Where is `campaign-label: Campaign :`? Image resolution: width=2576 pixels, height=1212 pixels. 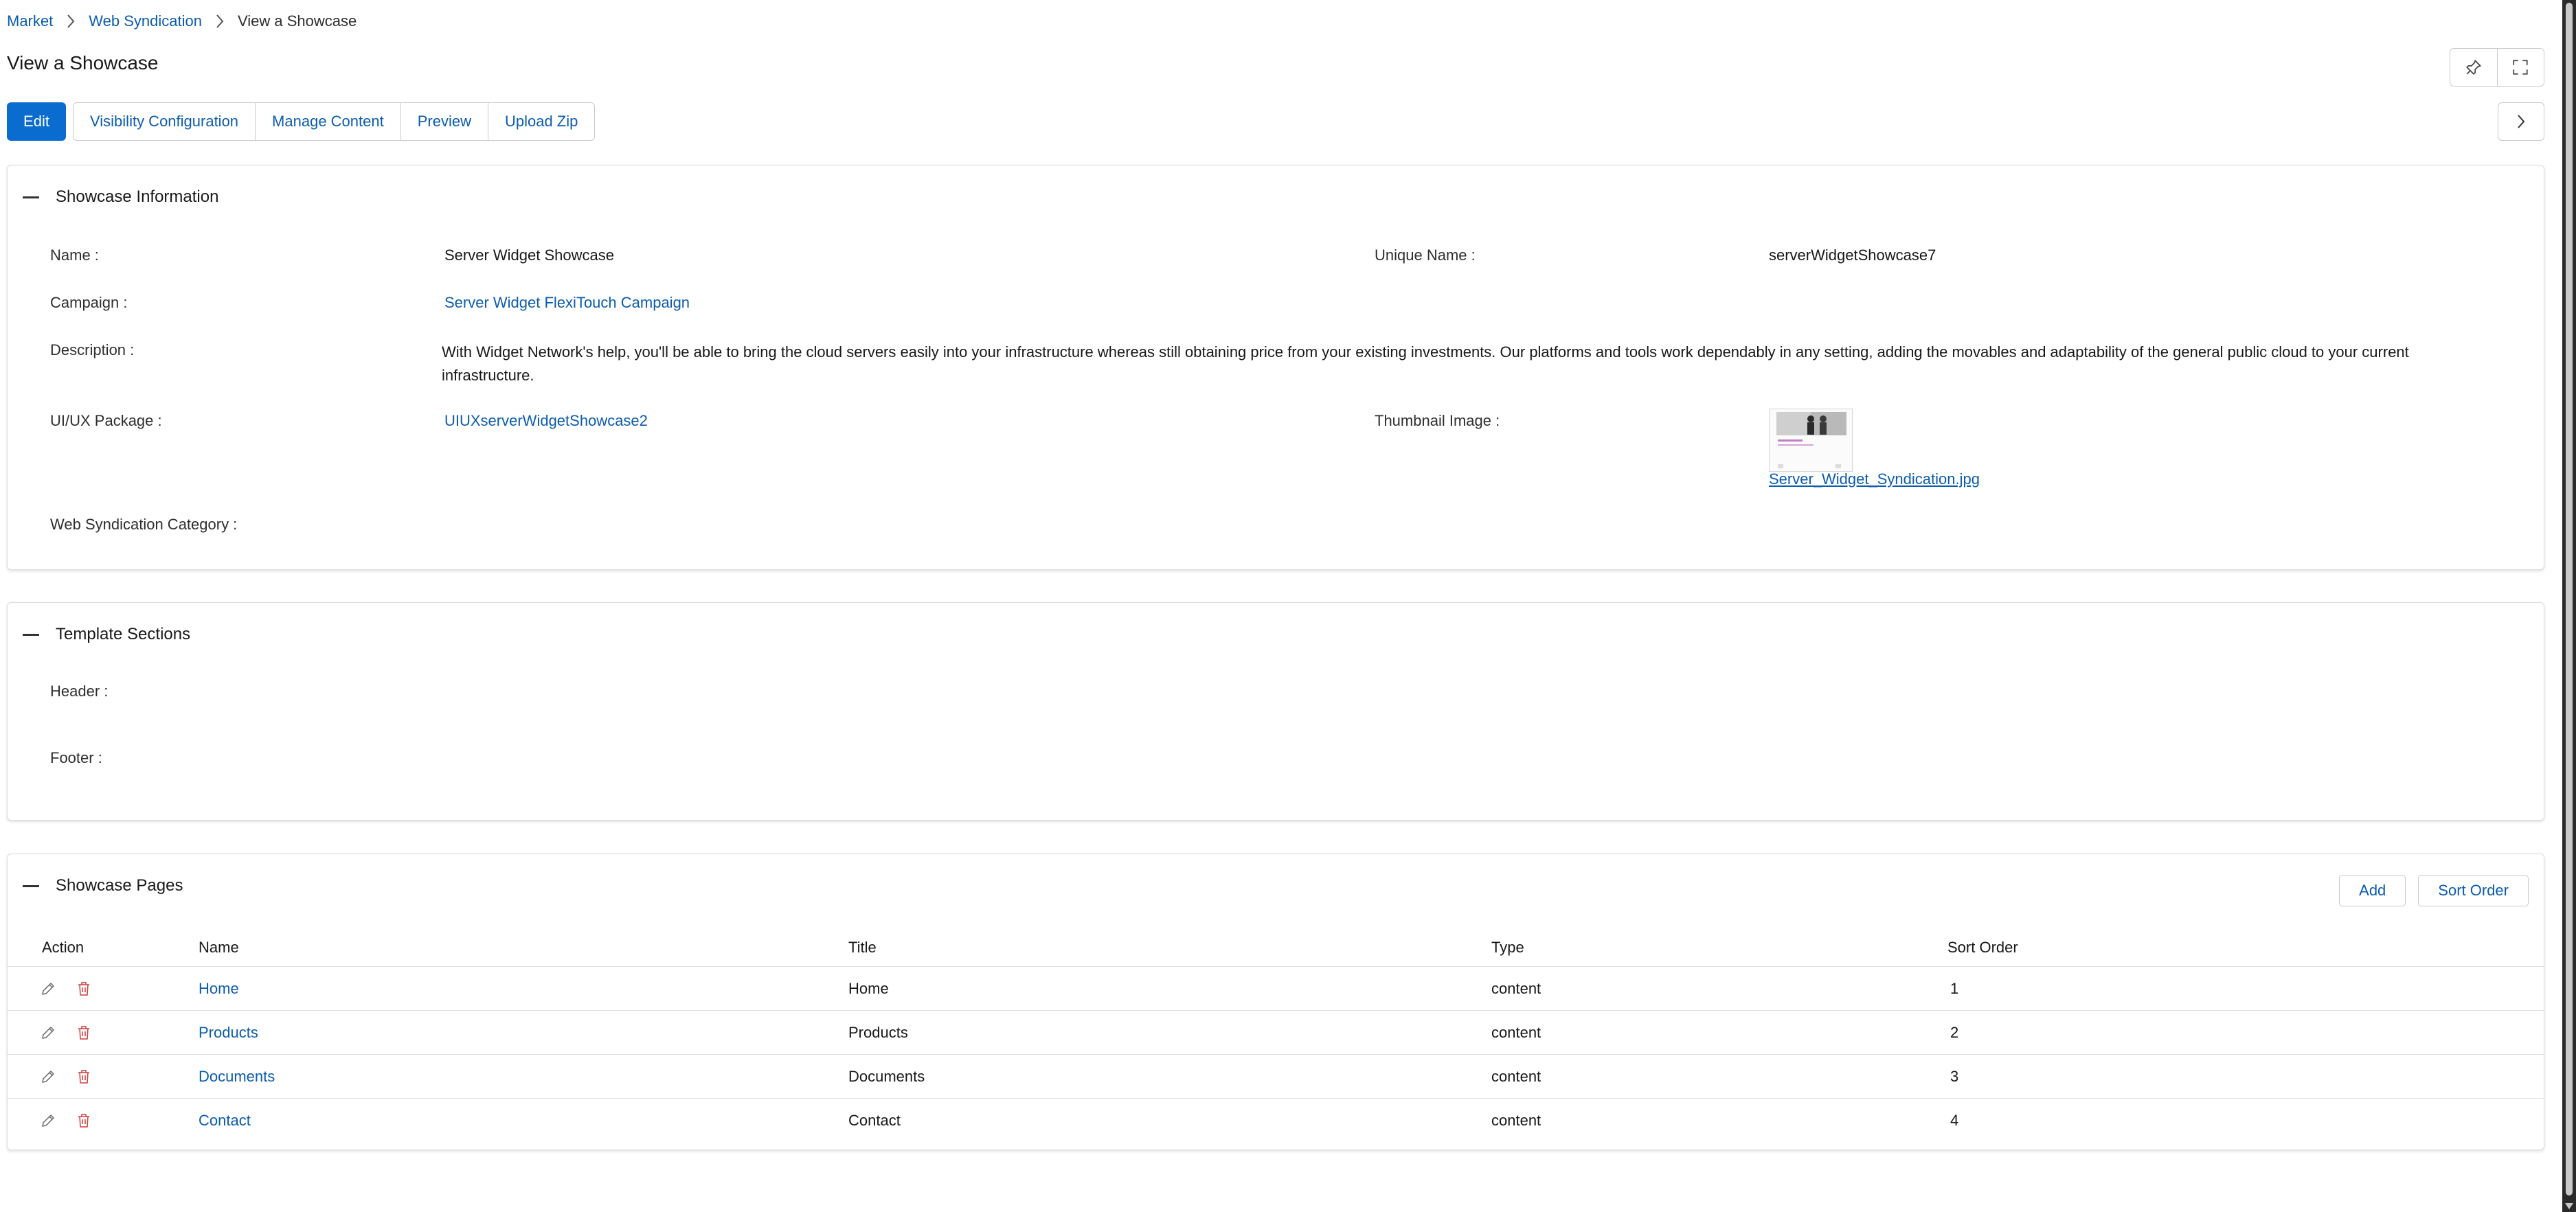 campaign-label: Campaign : is located at coordinates (89, 303).